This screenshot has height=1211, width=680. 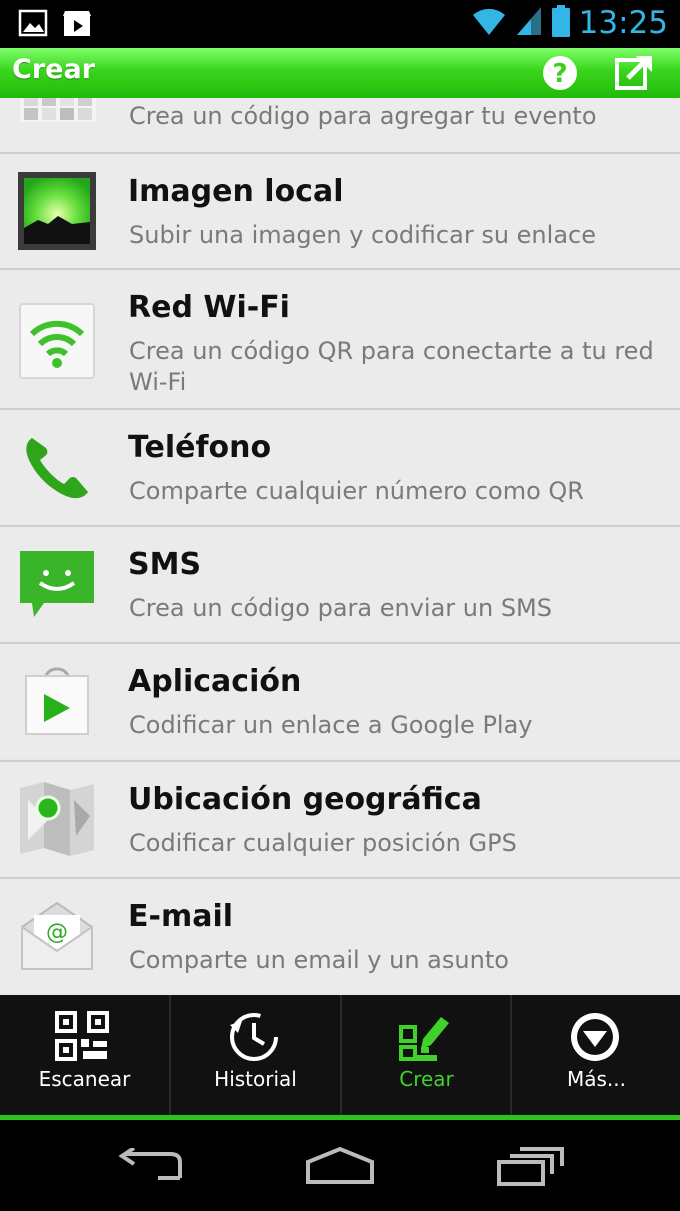 What do you see at coordinates (340, 24) in the screenshot?
I see `status-bar: 13:25` at bounding box center [340, 24].